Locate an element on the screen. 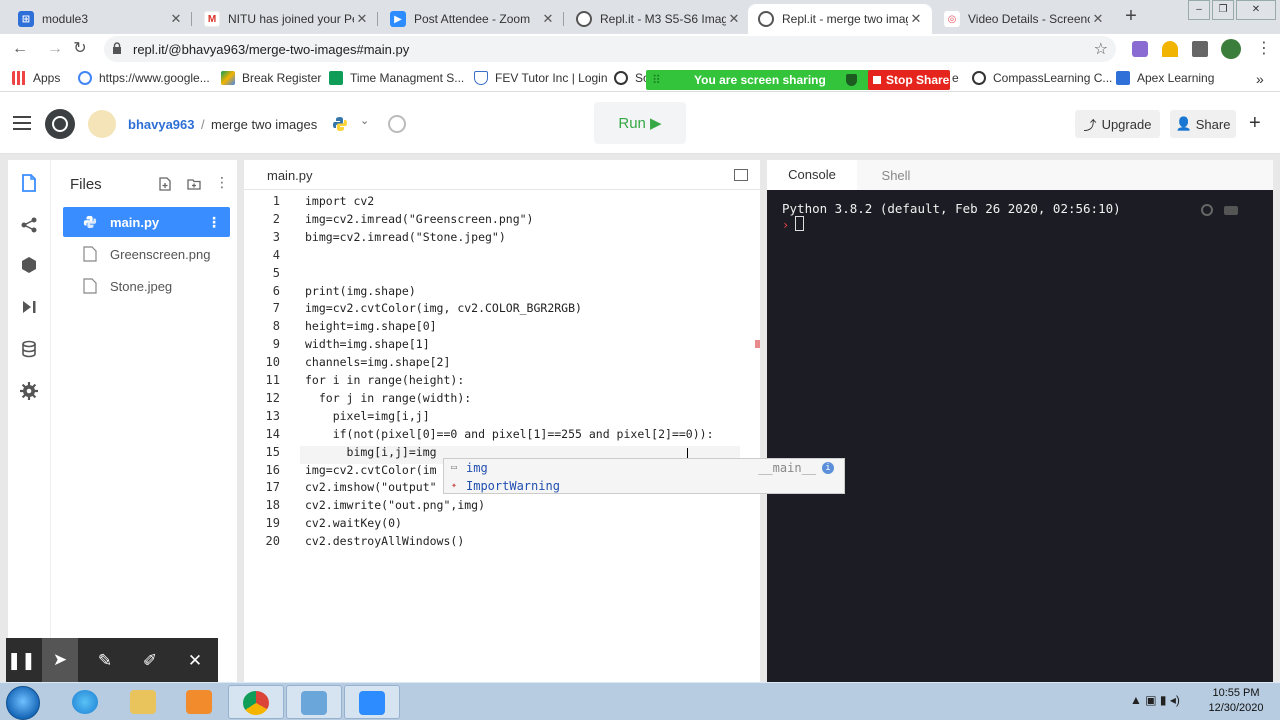 This screenshot has height=720, width=1280. browser-tab: Repl.it - M3 S5-S6 Image ✕ is located at coordinates (658, 19).